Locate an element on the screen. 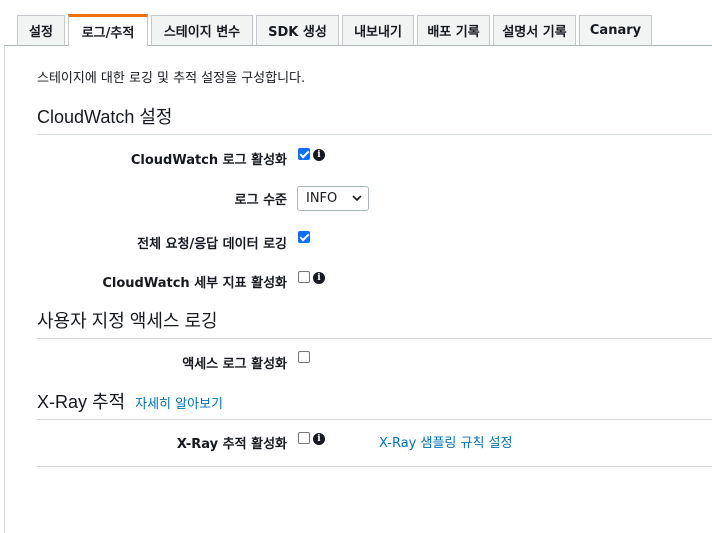  learn-more-link: 자세히 알아보기 is located at coordinates (179, 404).